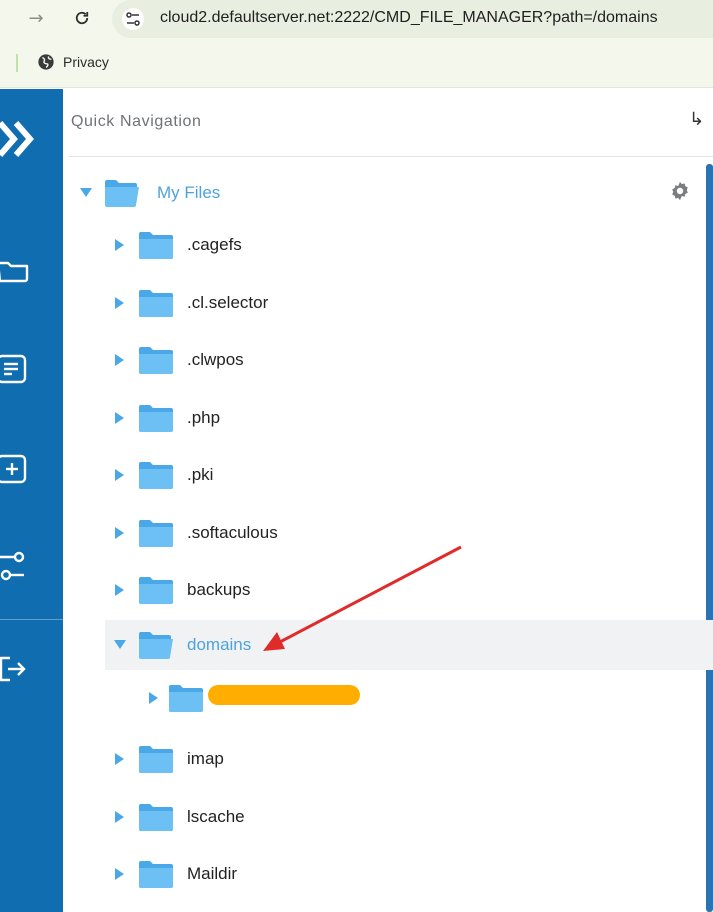  I want to click on document-icon, so click(15, 369).